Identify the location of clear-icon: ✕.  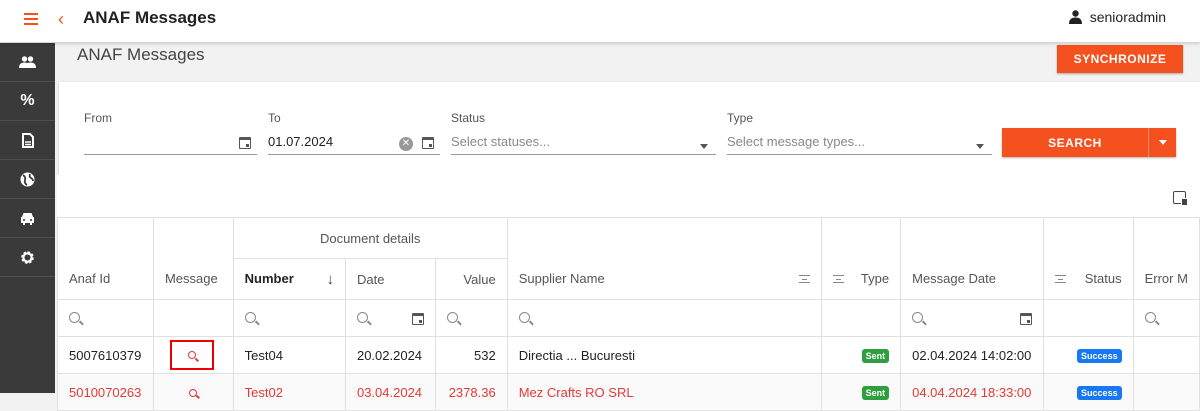
(406, 144).